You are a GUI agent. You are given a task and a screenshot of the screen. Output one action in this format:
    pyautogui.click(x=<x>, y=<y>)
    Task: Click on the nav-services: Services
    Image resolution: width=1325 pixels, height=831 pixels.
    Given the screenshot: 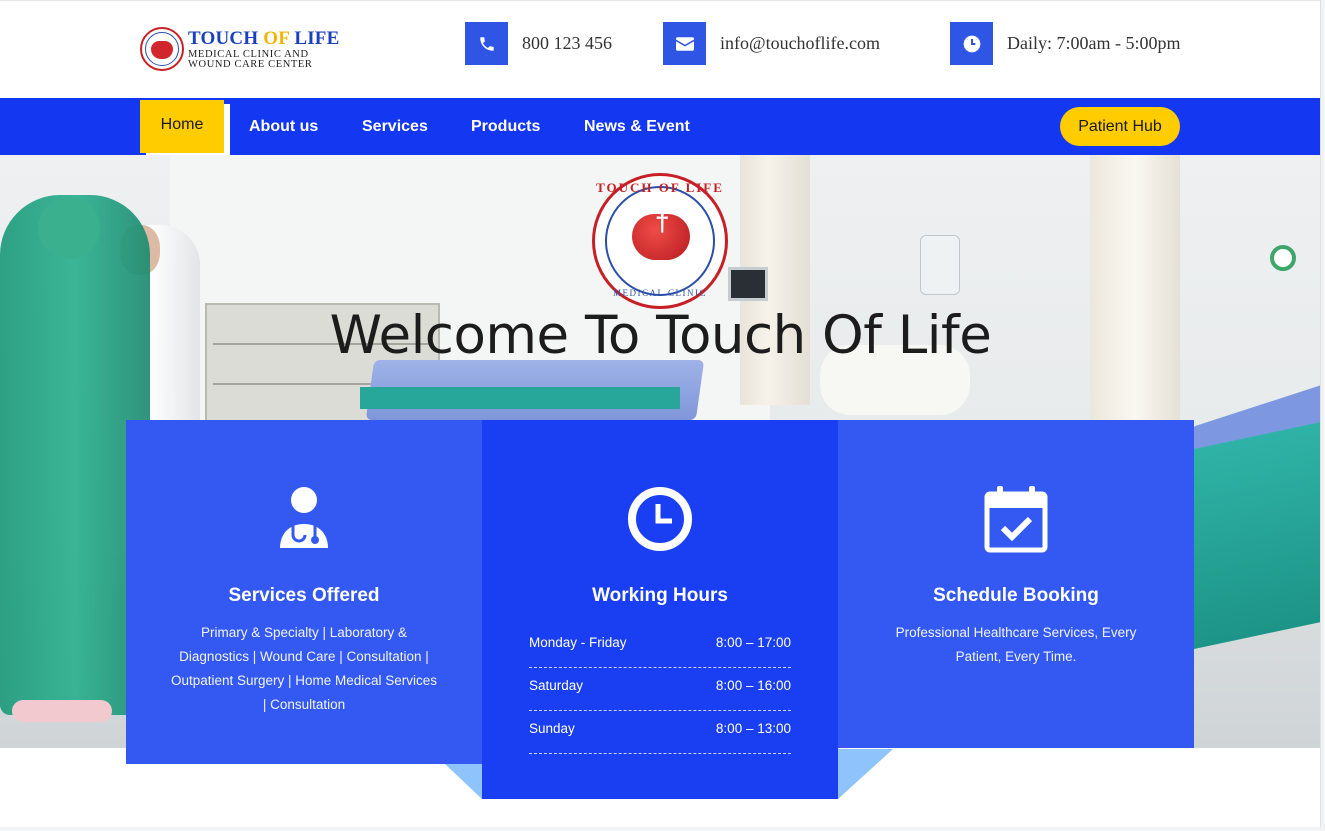 What is the action you would take?
    pyautogui.click(x=395, y=126)
    